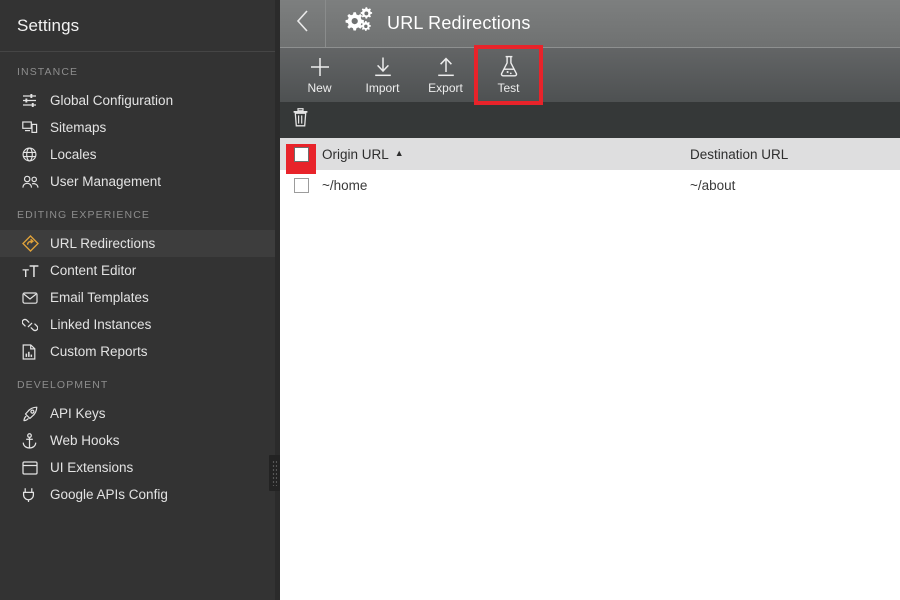 The height and width of the screenshot is (600, 900). Describe the element at coordinates (83, 215) in the screenshot. I see `sidebar-section-label: EDITING EXPERIENCE` at that location.